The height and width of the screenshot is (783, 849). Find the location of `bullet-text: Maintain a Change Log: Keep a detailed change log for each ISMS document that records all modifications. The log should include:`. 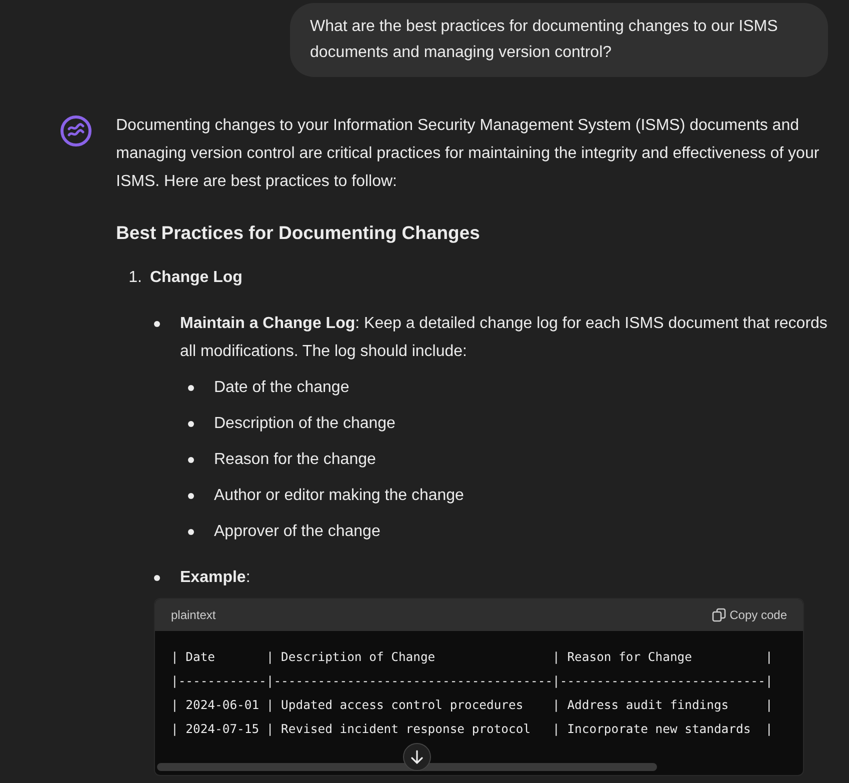

bullet-text: Maintain a Change Log: Keep a detailed change log for each ISMS document that records all modifications. The log should include: is located at coordinates (504, 338).